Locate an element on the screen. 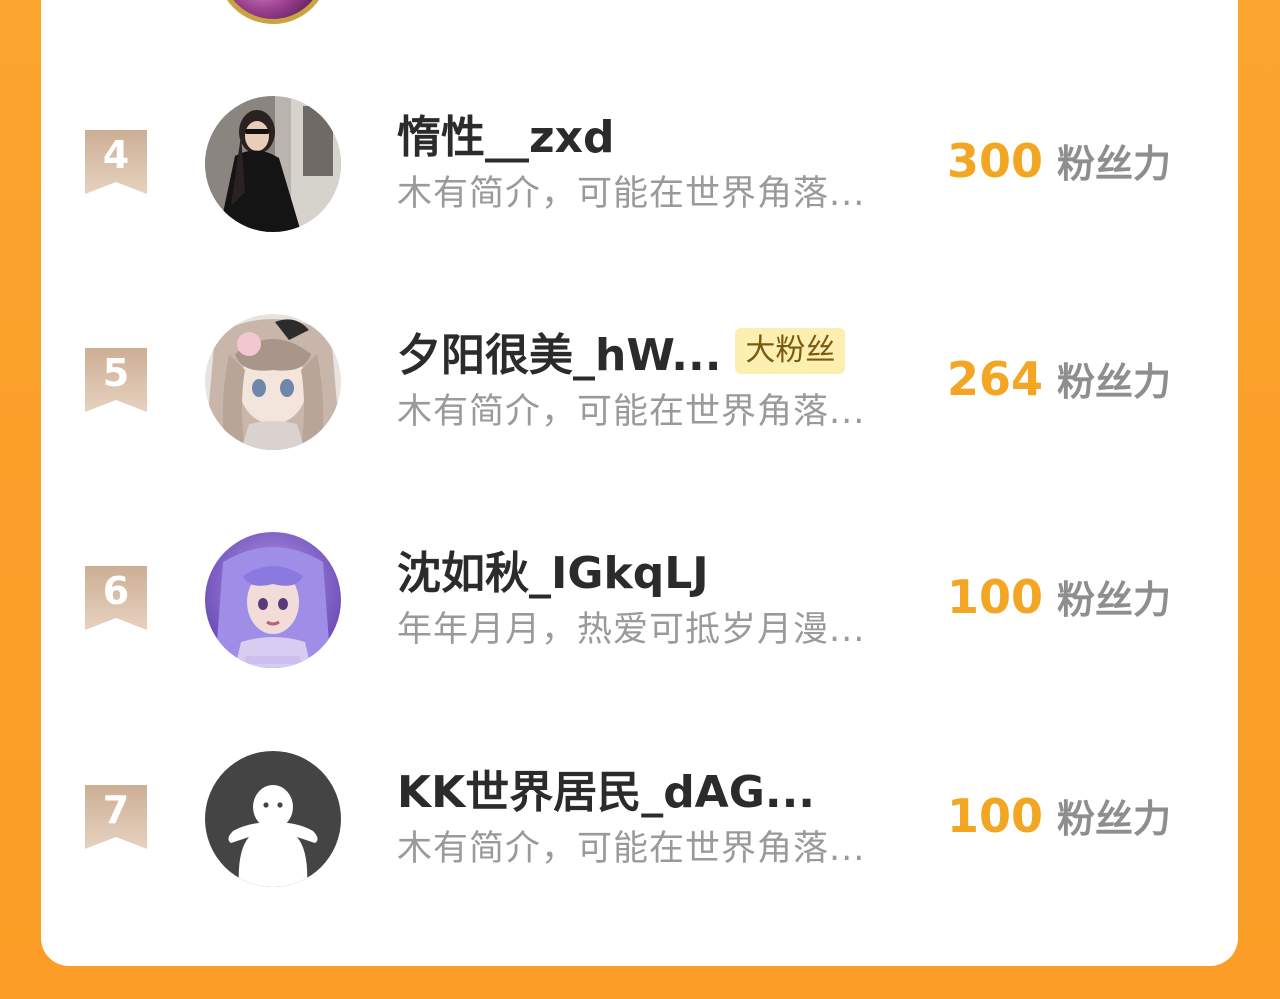  rank-ribbon-icon: 5 is located at coordinates (116, 381).